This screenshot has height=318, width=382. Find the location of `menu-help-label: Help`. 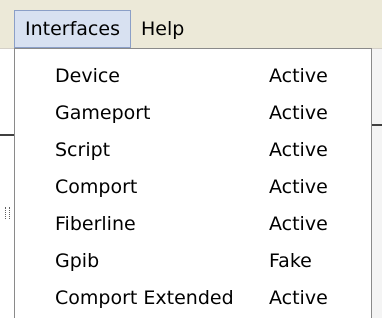

menu-help-label: Help is located at coordinates (162, 29).